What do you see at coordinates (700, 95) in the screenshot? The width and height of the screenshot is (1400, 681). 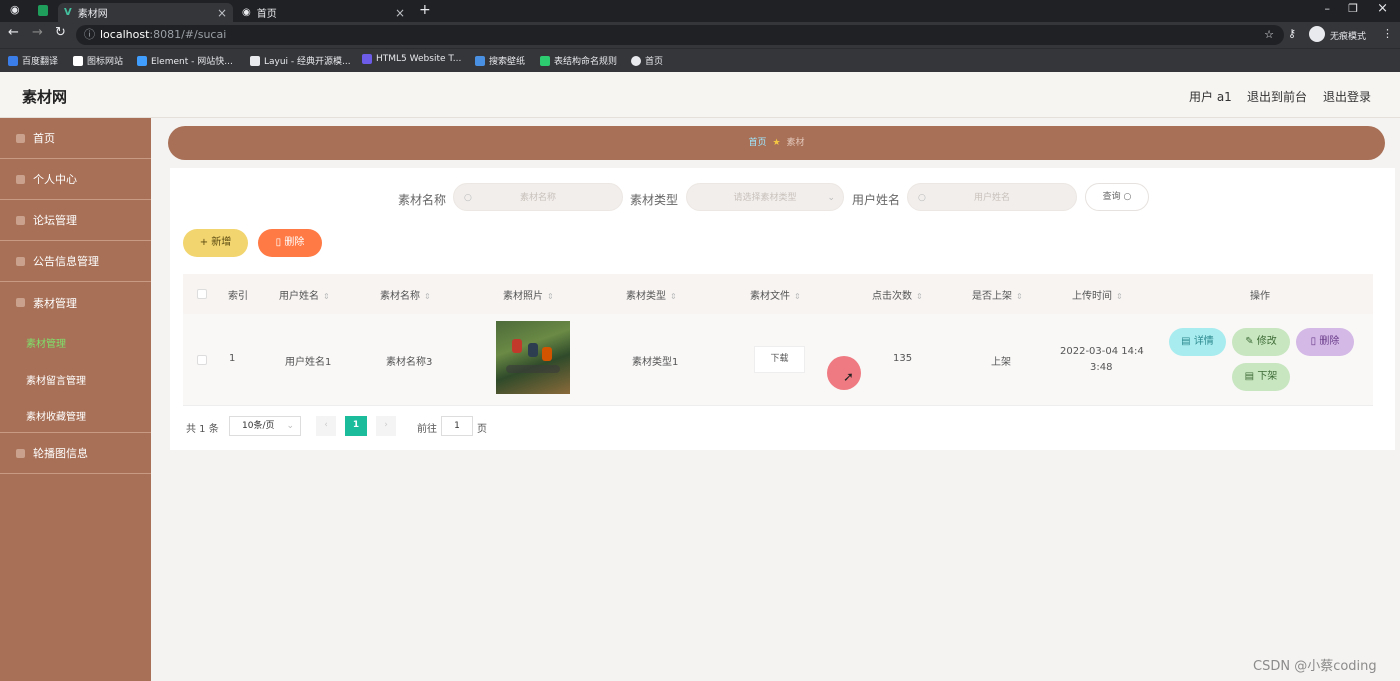 I see `app-header: 素材网 用户 a1 退出到前台 退出登录` at bounding box center [700, 95].